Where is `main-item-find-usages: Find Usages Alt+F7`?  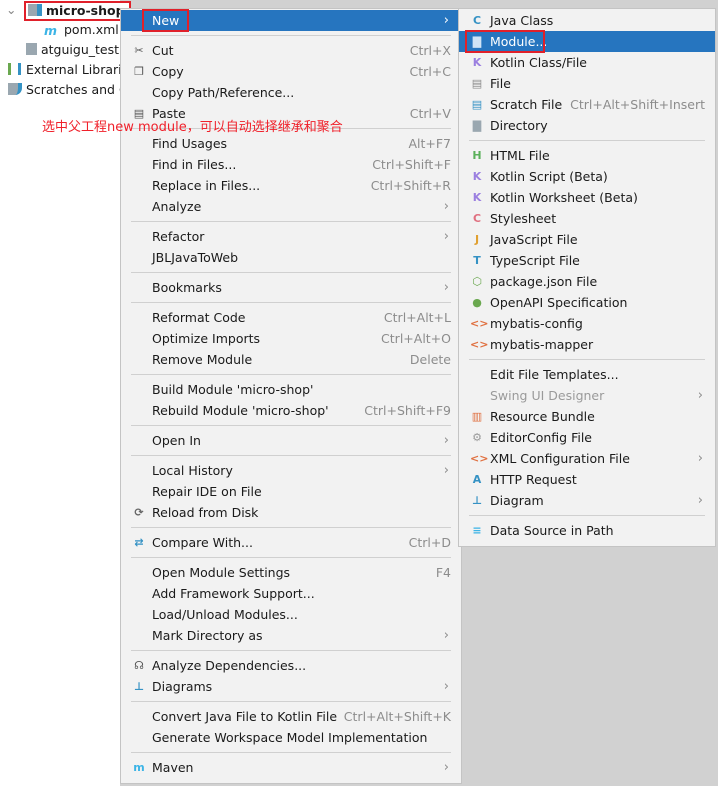
main-item-find-usages: Find Usages Alt+F7 is located at coordinates (291, 143).